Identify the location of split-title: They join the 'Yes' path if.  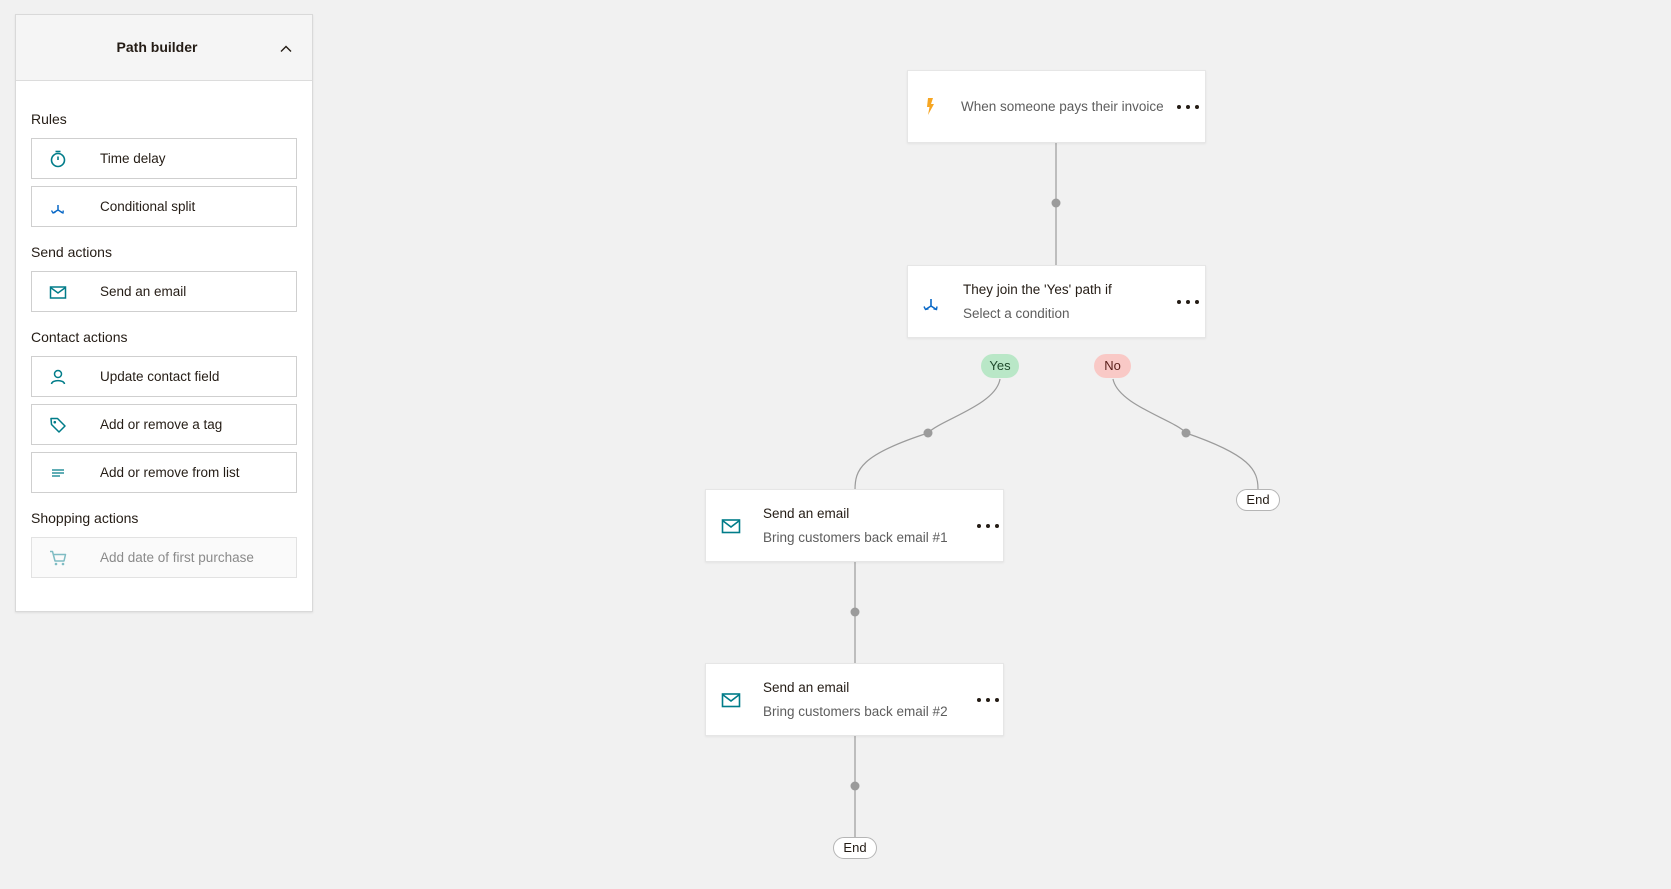
(1037, 289).